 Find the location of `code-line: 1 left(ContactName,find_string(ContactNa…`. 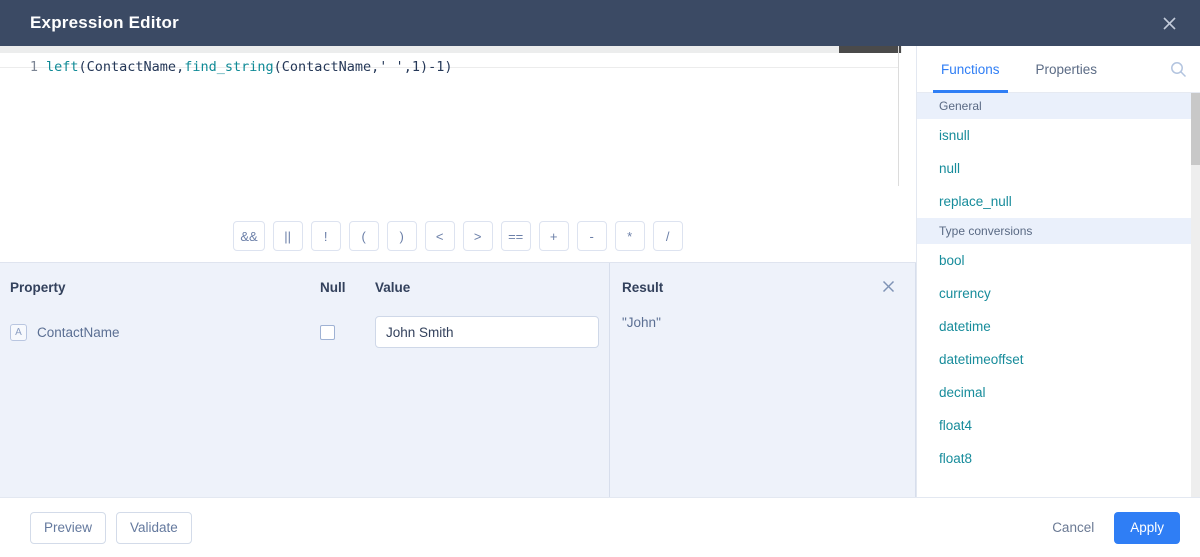

code-line: 1 left(ContactName,find_string(ContactNa… is located at coordinates (226, 67).